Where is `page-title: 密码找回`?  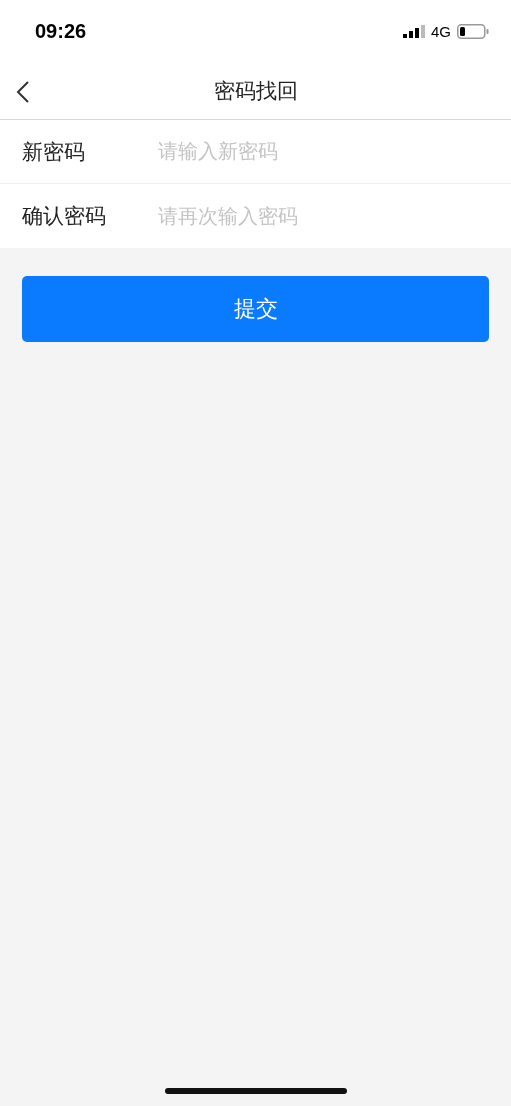
page-title: 密码找回 is located at coordinates (255, 90).